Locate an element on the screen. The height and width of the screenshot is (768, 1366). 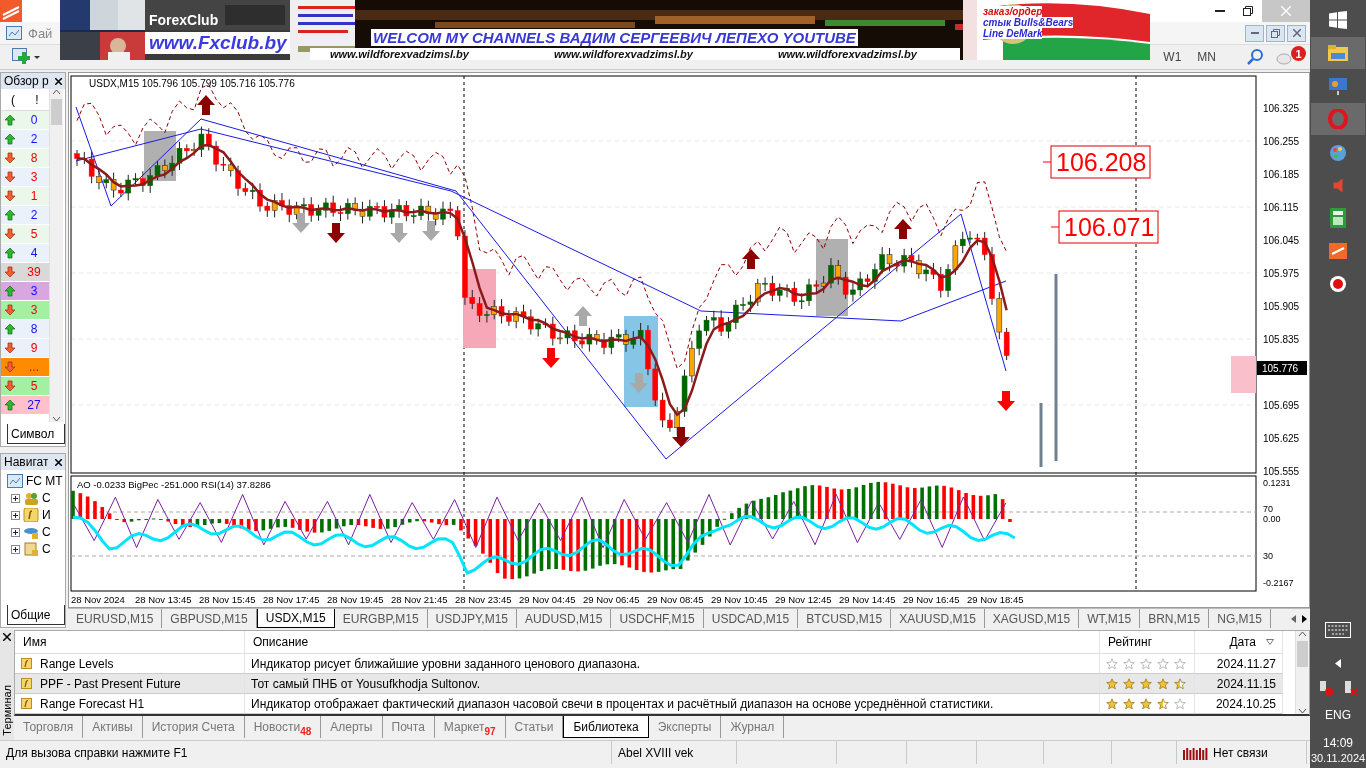
chart-tab: USDCHF,M15 is located at coordinates (657, 618).